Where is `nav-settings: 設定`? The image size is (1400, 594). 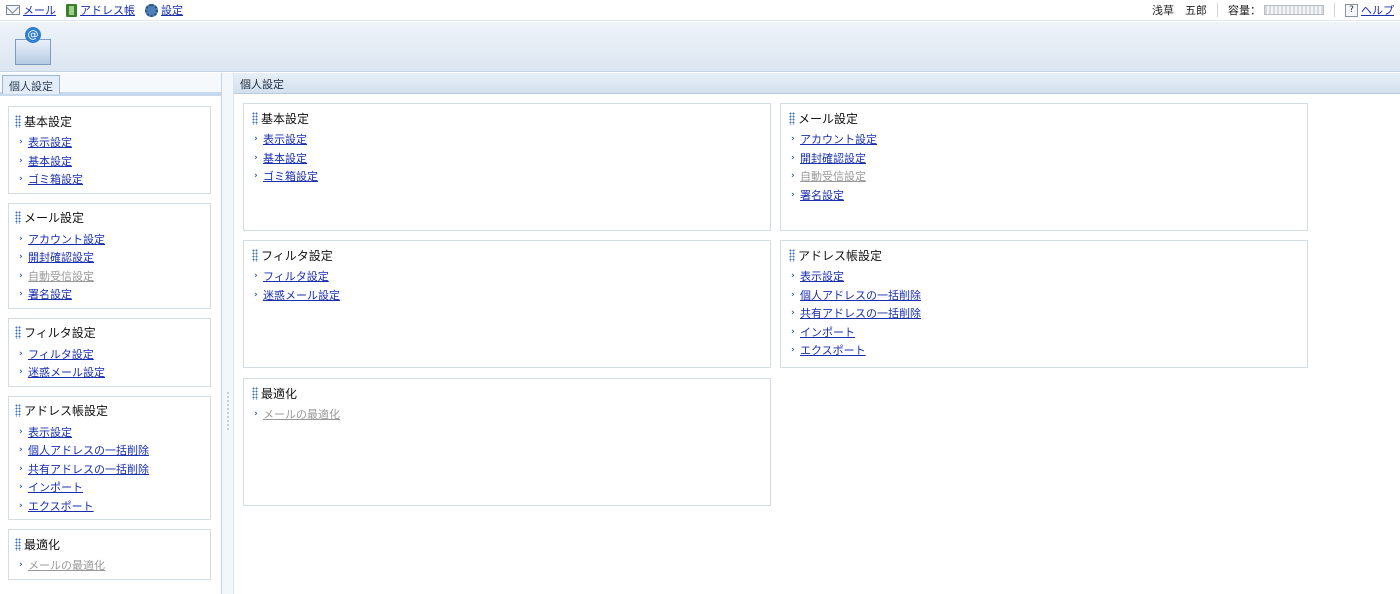
nav-settings: 設定 is located at coordinates (164, 10).